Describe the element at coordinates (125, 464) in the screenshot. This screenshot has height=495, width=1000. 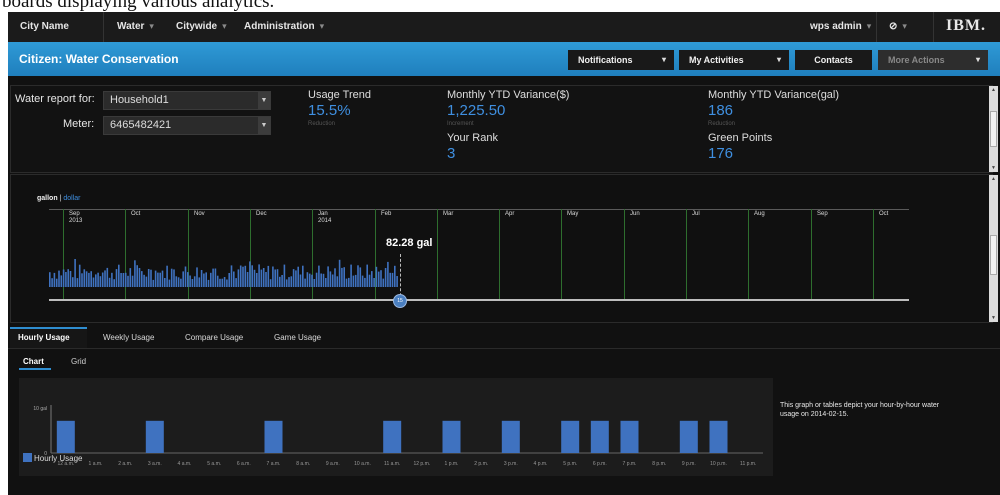
I see `x-tick-label: 2 a.m.` at that location.